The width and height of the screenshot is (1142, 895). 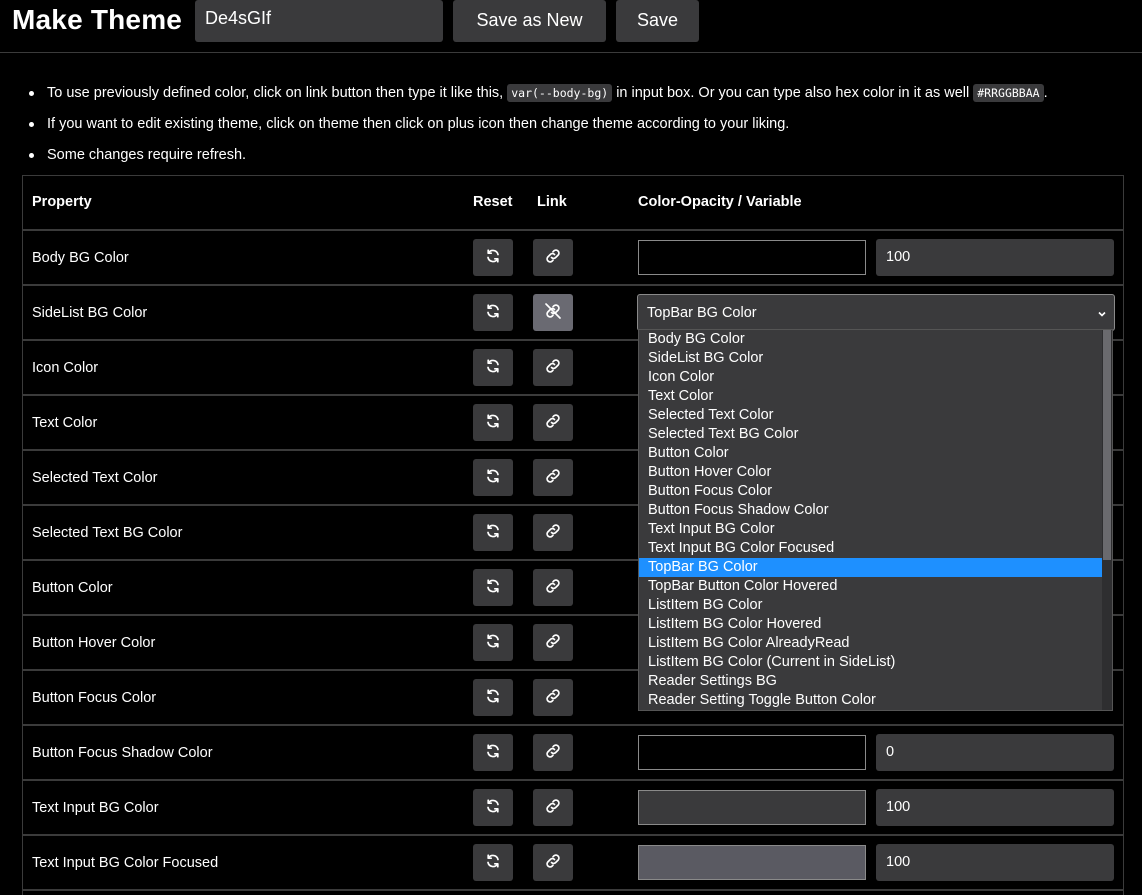 What do you see at coordinates (871, 700) in the screenshot?
I see `dropdown-option: Reader Setting Toggle Button Color` at bounding box center [871, 700].